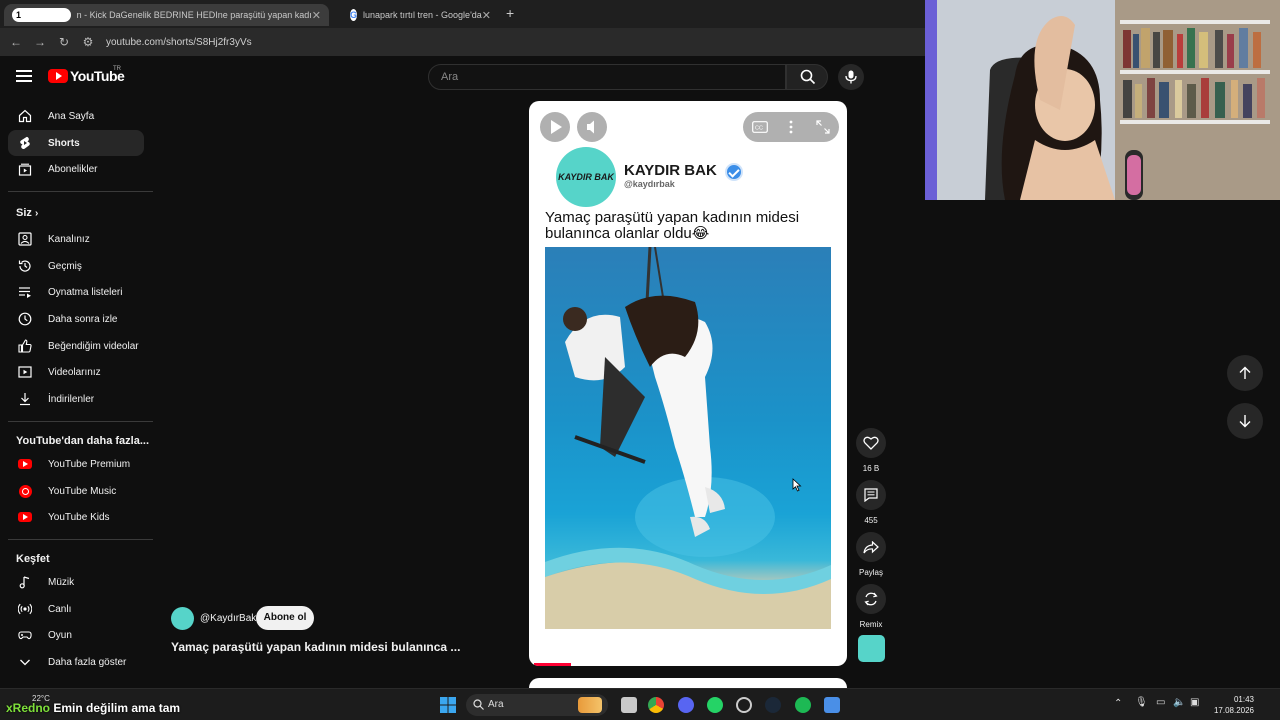 The image size is (1280, 720). I want to click on voice-search-button, so click(851, 77).